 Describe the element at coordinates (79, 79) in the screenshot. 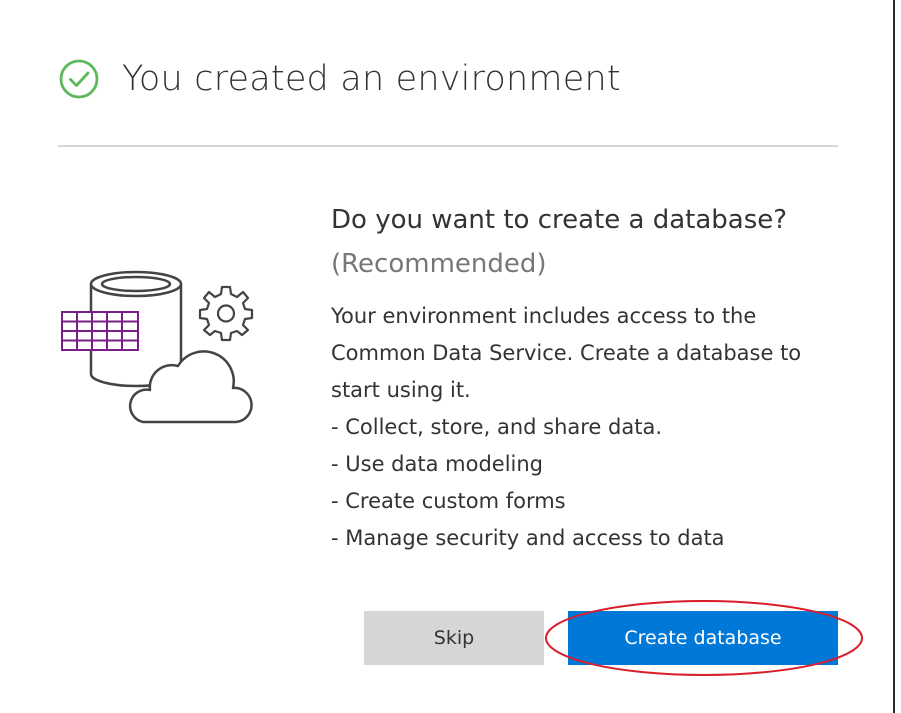

I see `check-circle-icon` at that location.